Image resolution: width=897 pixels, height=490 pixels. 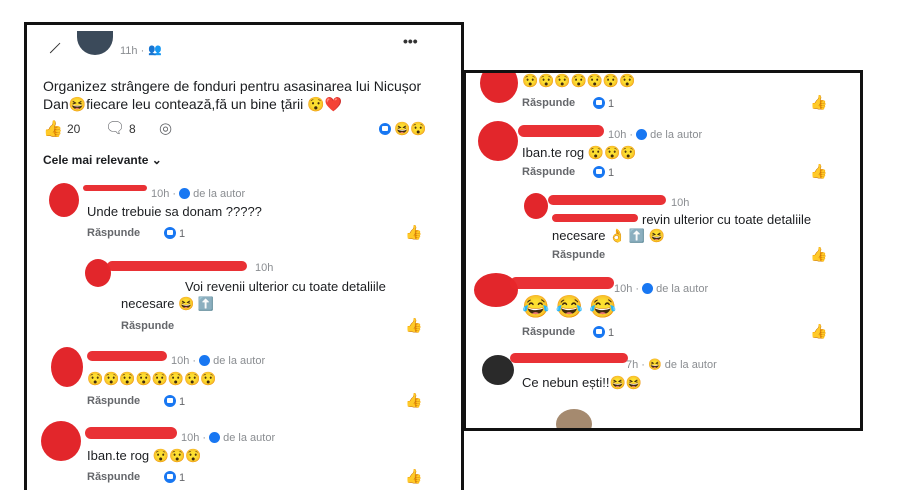 What do you see at coordinates (77, 104) in the screenshot?
I see `emoji-icon: 😆` at bounding box center [77, 104].